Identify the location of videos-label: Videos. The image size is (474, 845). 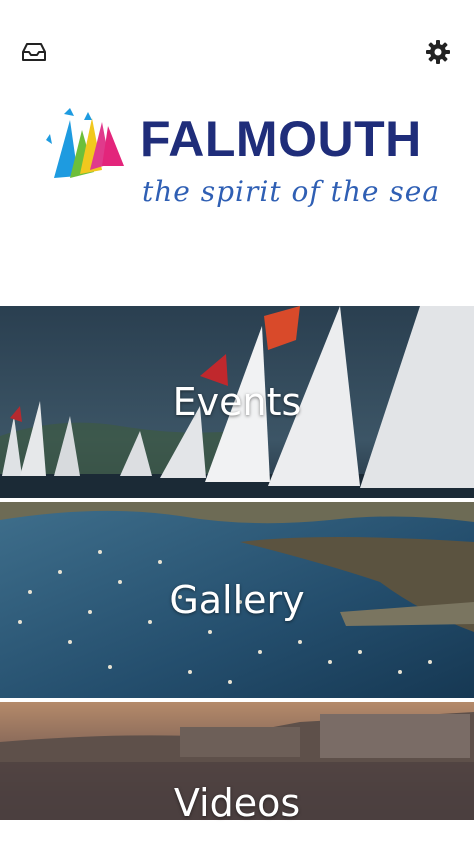
(237, 802).